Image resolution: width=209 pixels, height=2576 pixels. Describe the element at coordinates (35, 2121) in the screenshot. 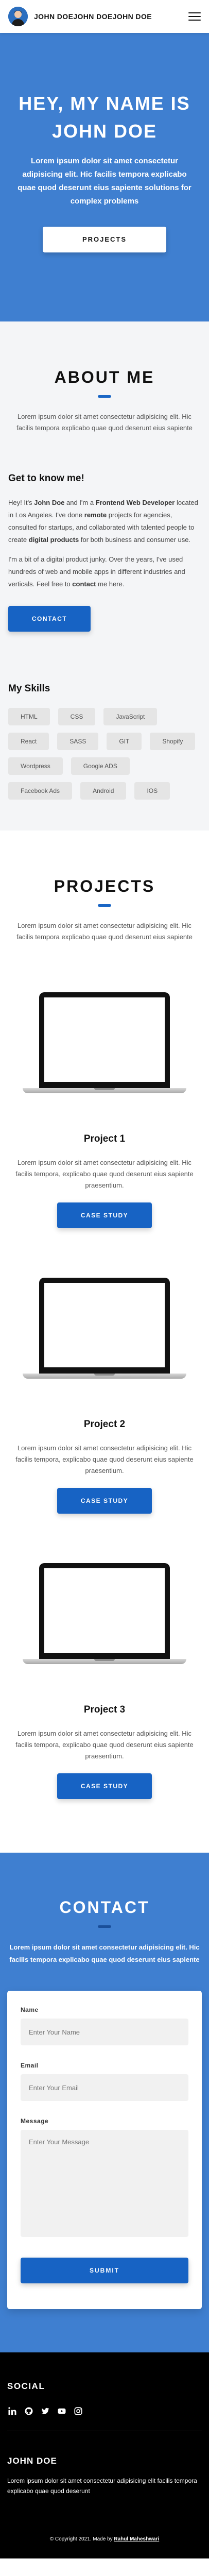

I see `message-label: Message` at that location.